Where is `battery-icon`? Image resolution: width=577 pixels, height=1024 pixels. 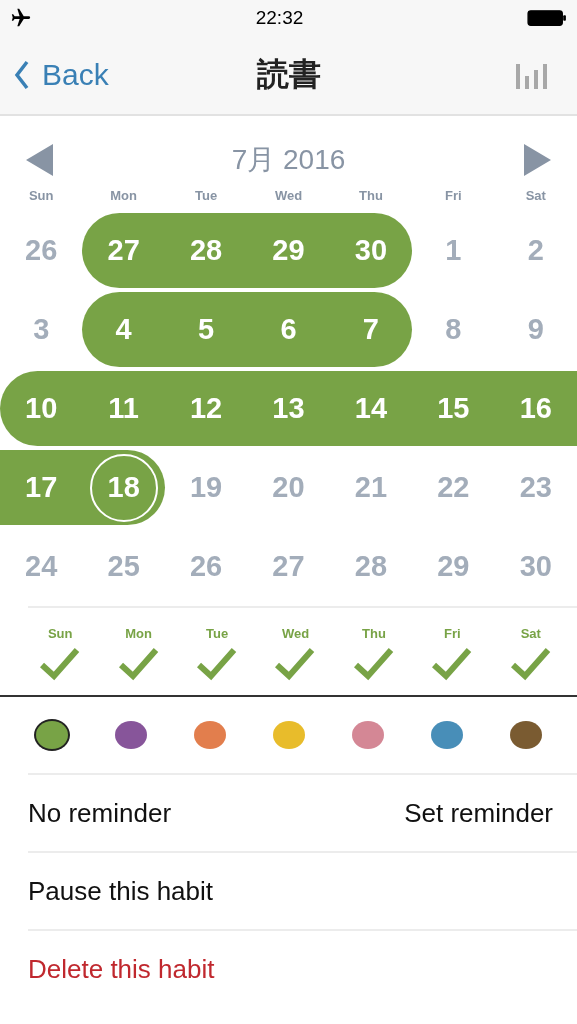 battery-icon is located at coordinates (547, 18).